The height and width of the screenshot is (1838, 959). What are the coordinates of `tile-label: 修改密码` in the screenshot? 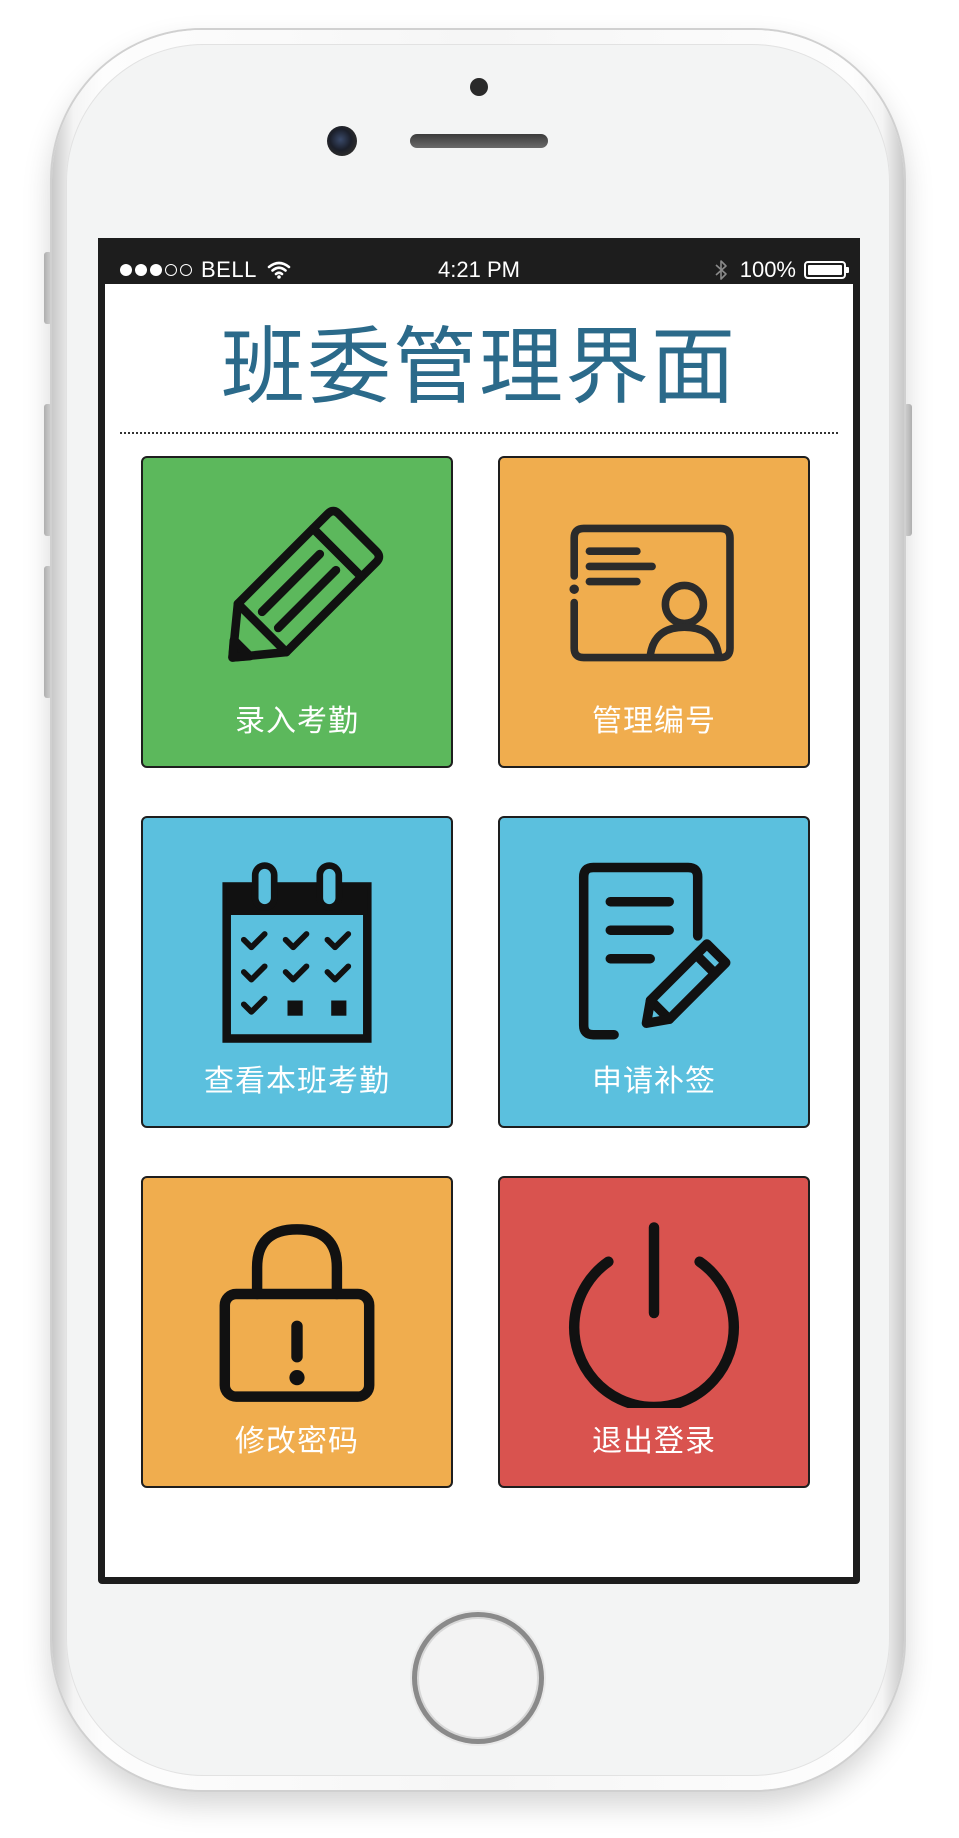 It's located at (297, 1441).